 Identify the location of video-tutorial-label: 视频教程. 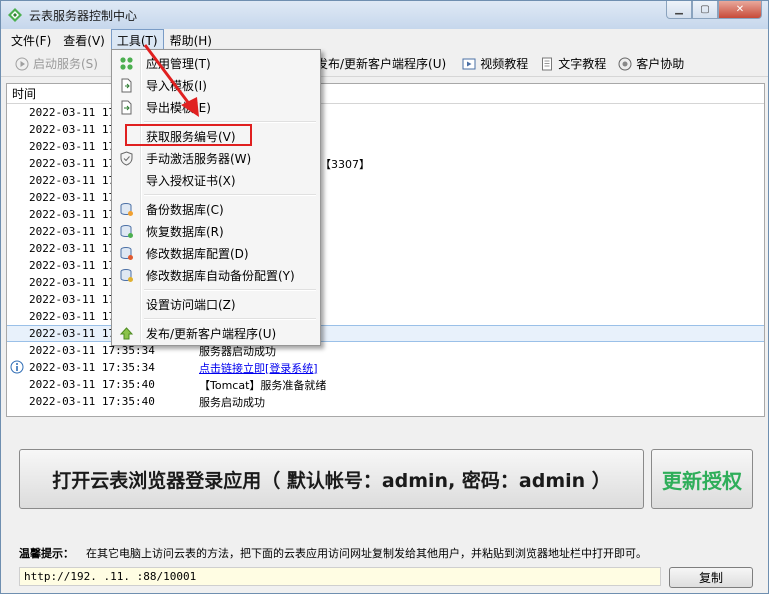
(504, 64).